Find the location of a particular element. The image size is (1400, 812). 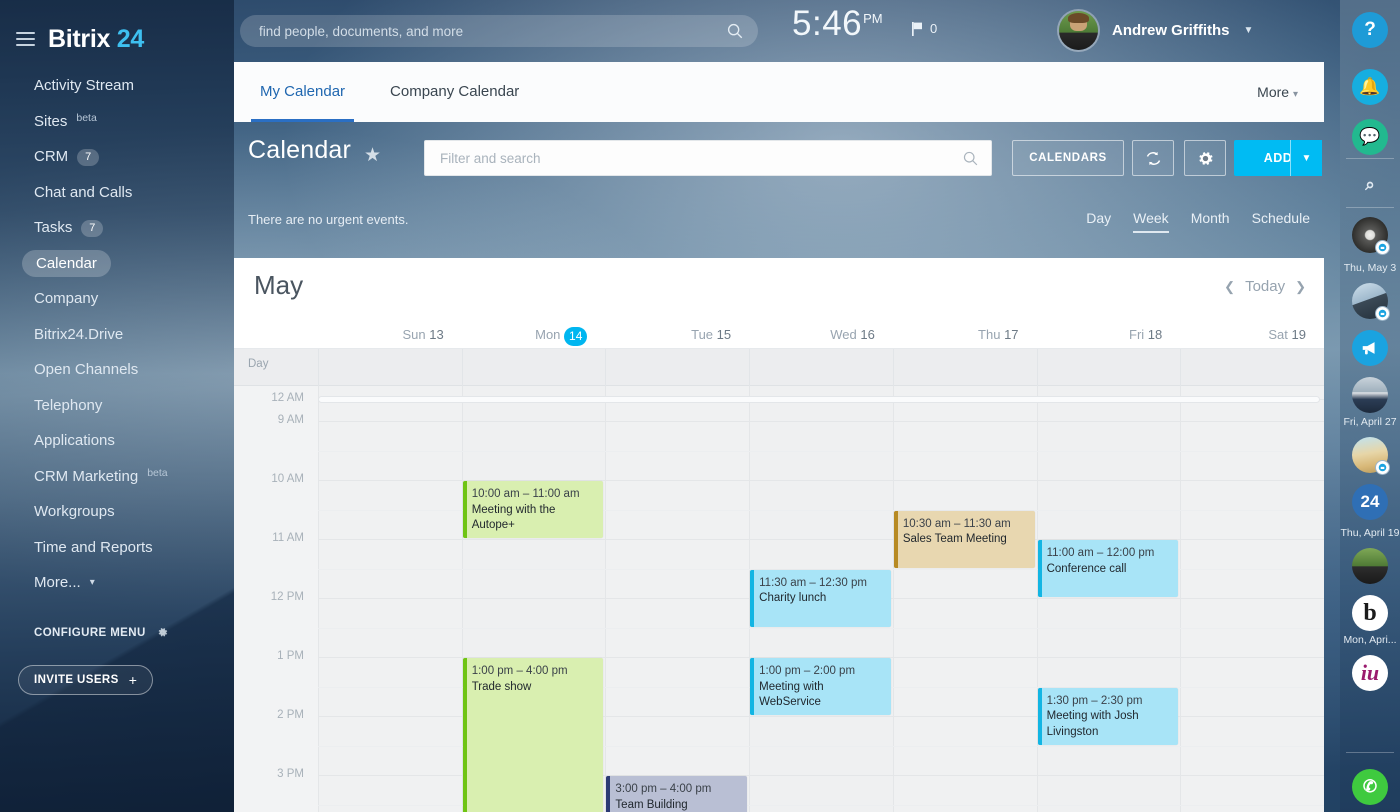

activity-badge-icon is located at coordinates (1382, 467).